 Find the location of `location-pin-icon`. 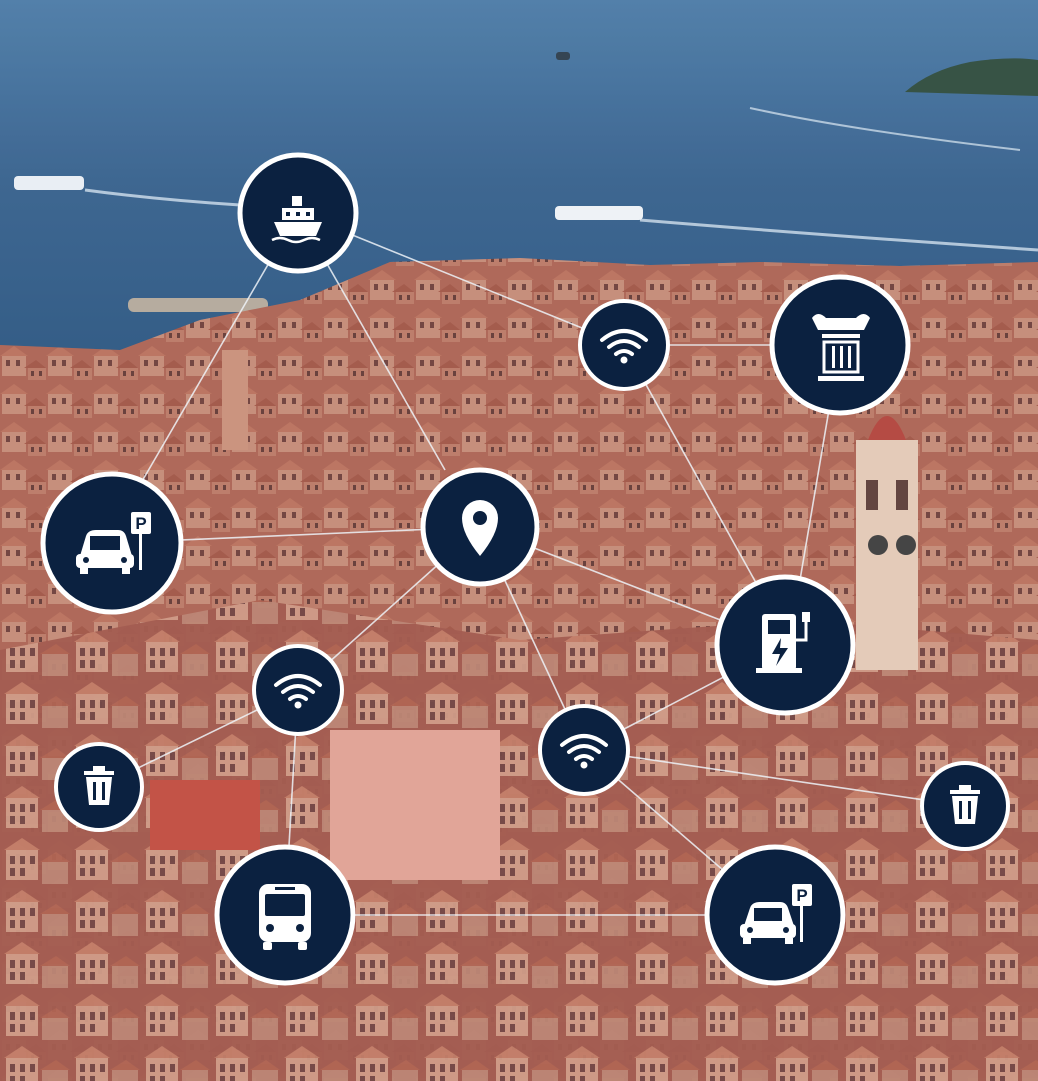

location-pin-icon is located at coordinates (480, 527).